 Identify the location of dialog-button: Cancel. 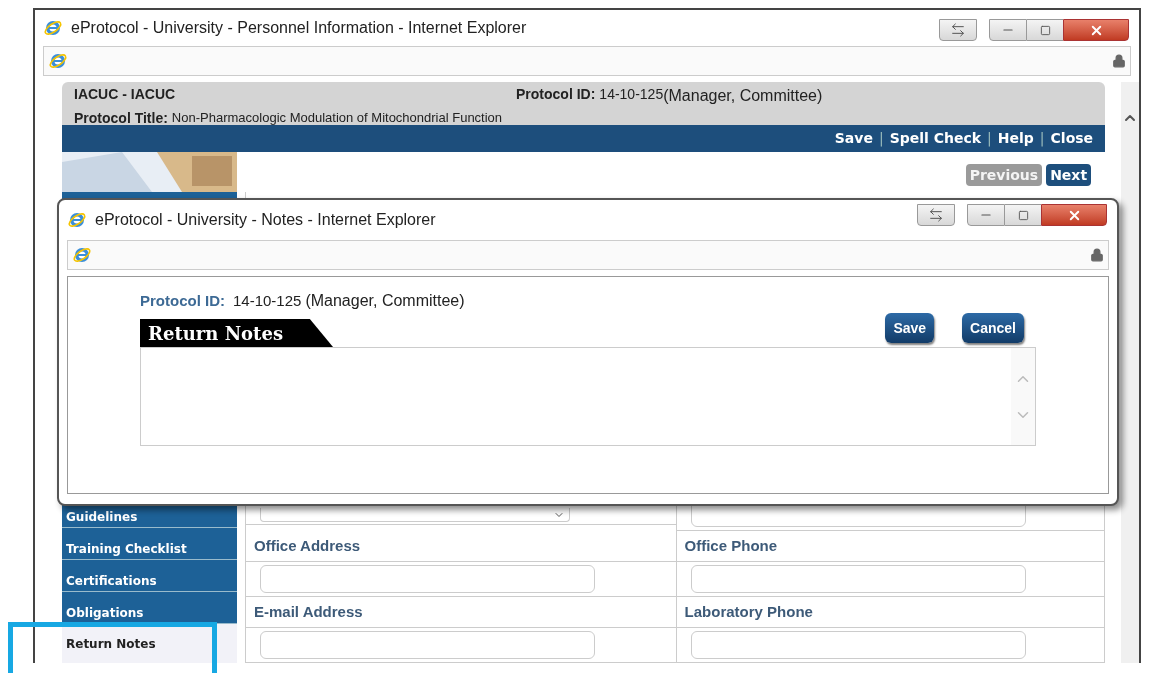
(993, 328).